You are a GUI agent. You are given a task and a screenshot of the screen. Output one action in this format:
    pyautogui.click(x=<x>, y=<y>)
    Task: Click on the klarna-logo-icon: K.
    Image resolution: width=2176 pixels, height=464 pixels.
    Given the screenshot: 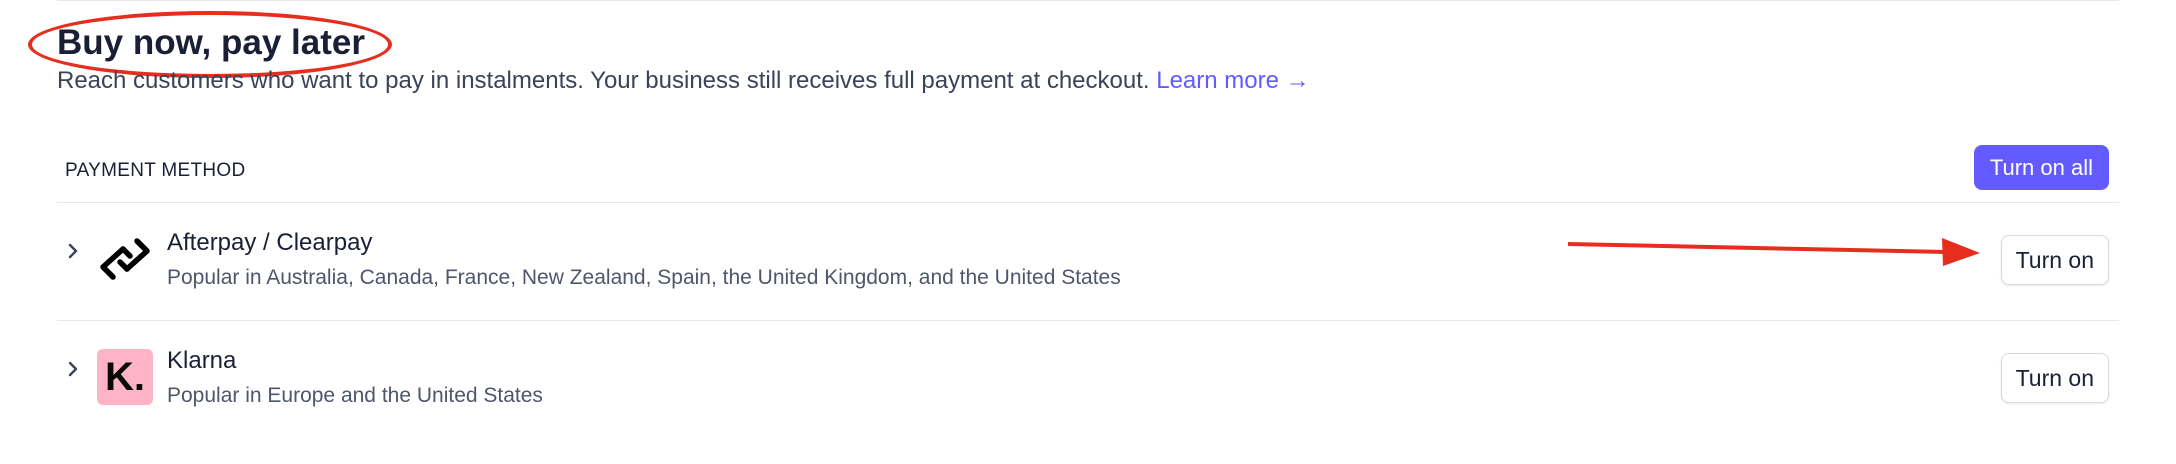 What is the action you would take?
    pyautogui.click(x=125, y=377)
    